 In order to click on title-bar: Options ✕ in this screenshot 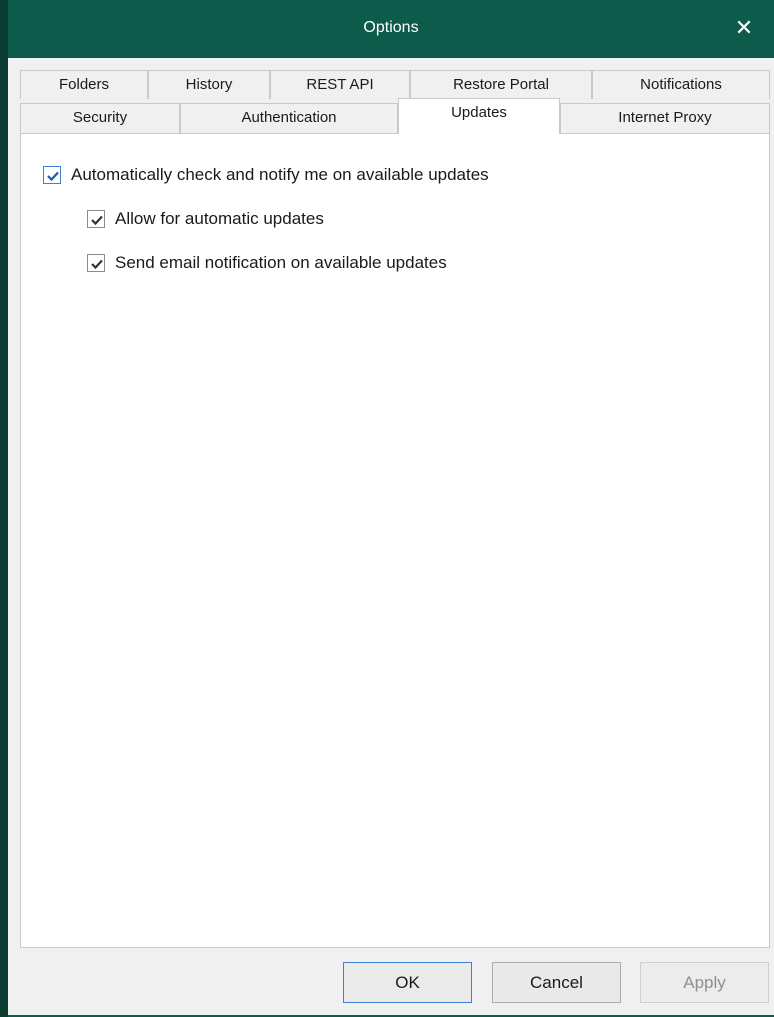, I will do `click(391, 29)`.